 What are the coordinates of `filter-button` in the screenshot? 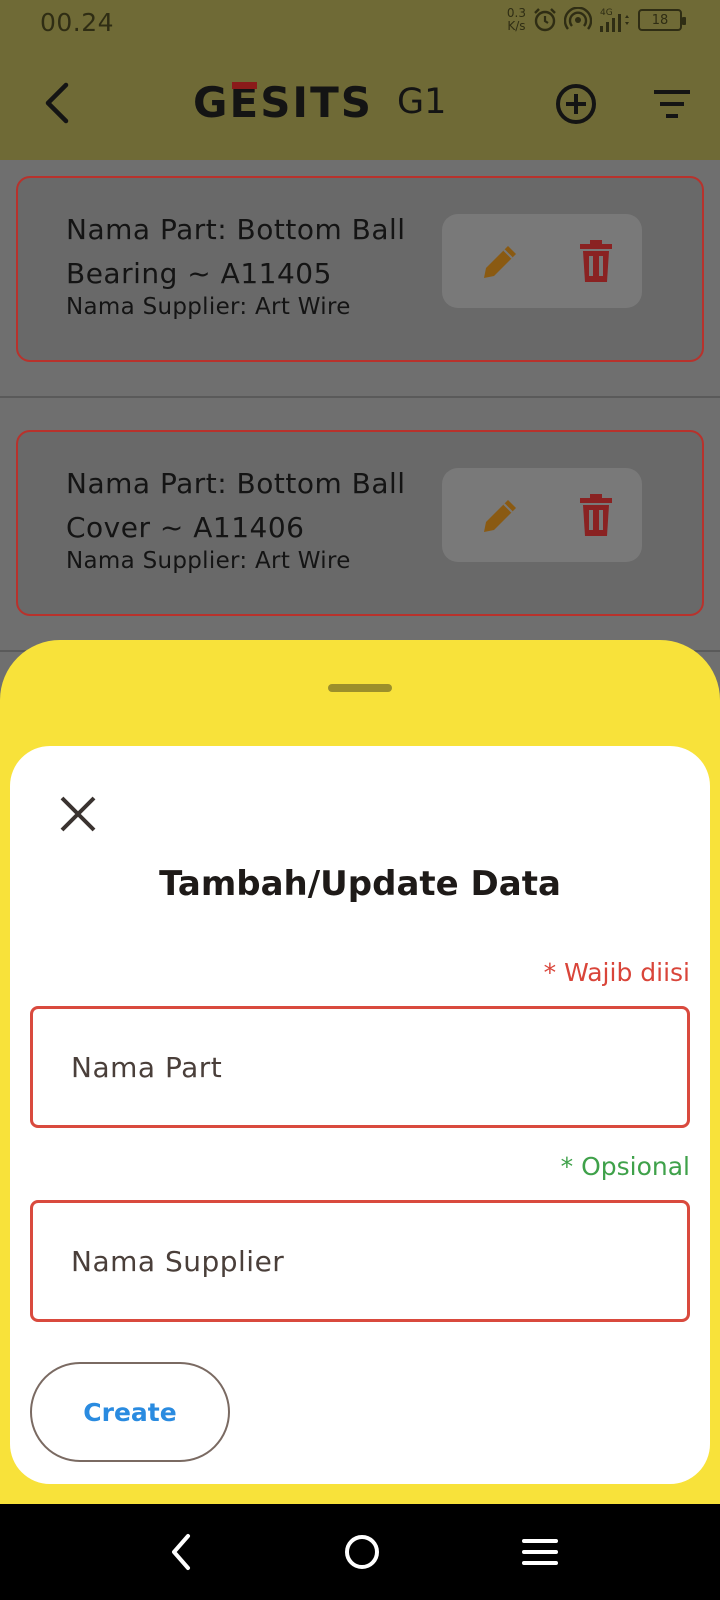 It's located at (672, 104).